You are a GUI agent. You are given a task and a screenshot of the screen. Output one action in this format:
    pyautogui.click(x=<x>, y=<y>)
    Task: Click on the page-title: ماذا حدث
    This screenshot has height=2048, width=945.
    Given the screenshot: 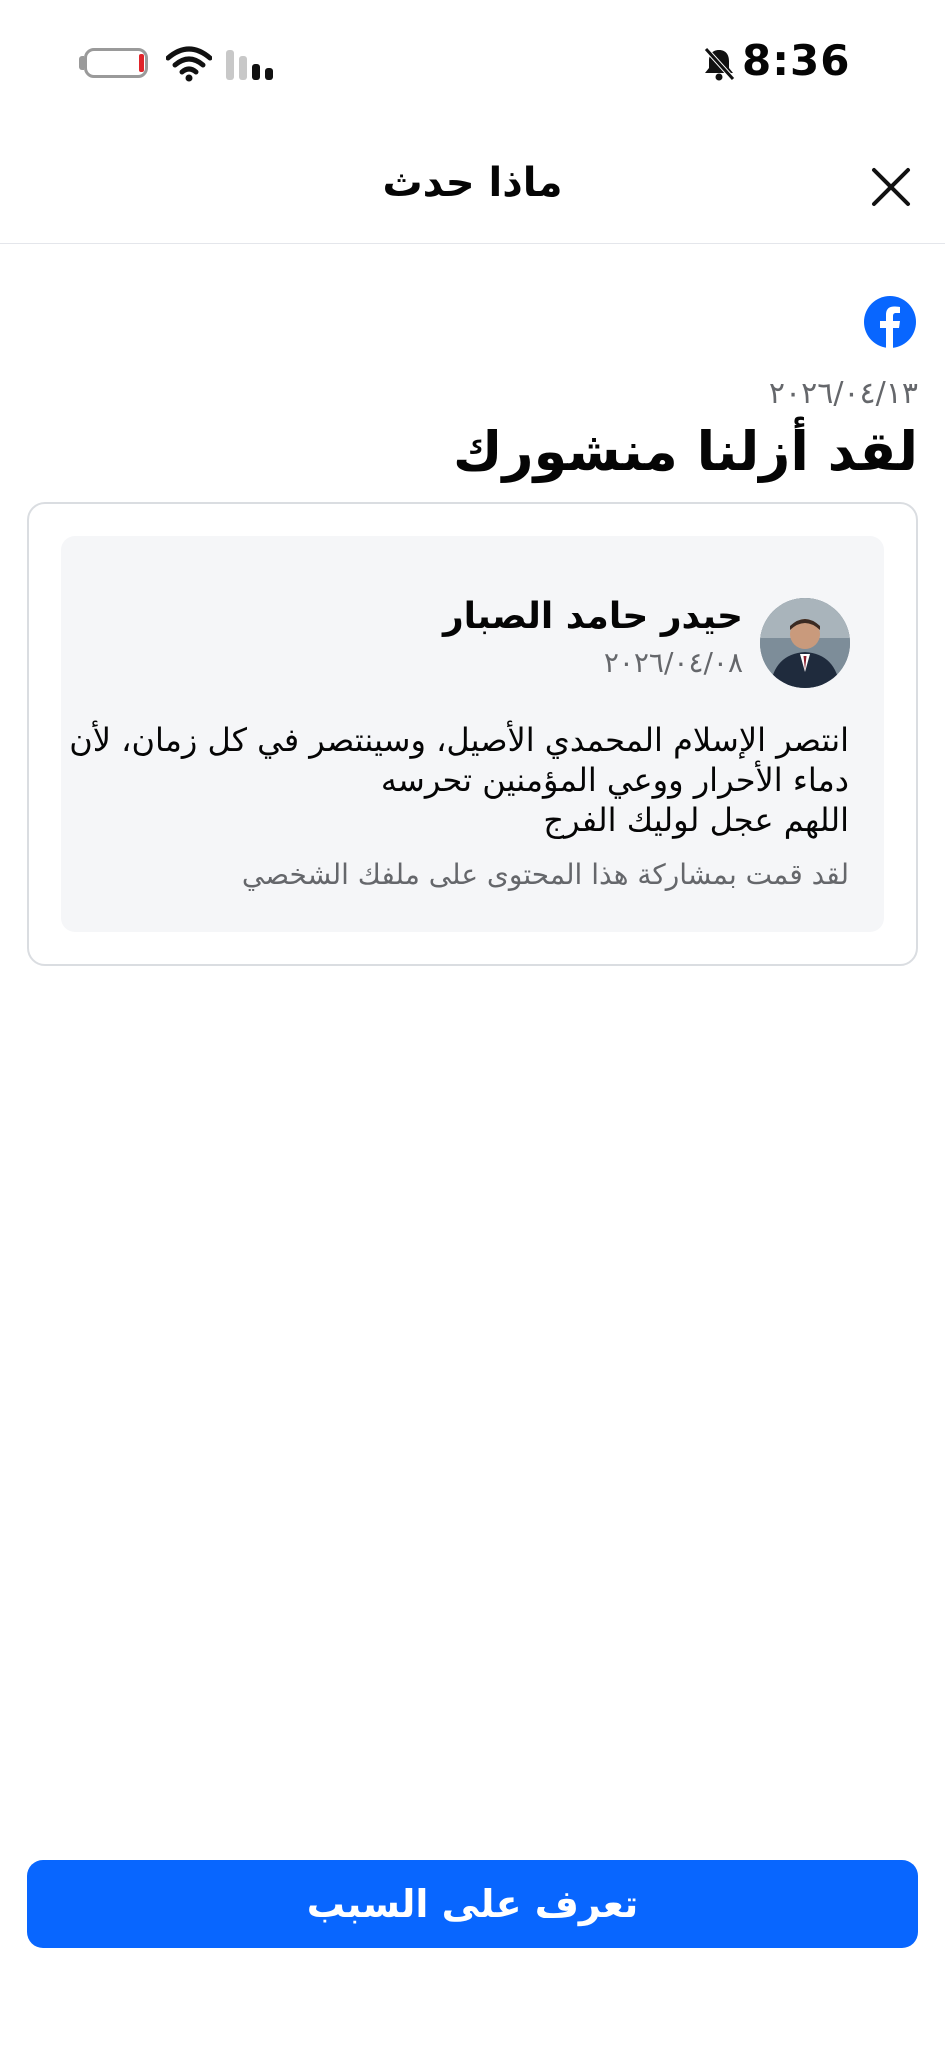 What is the action you would take?
    pyautogui.click(x=472, y=183)
    